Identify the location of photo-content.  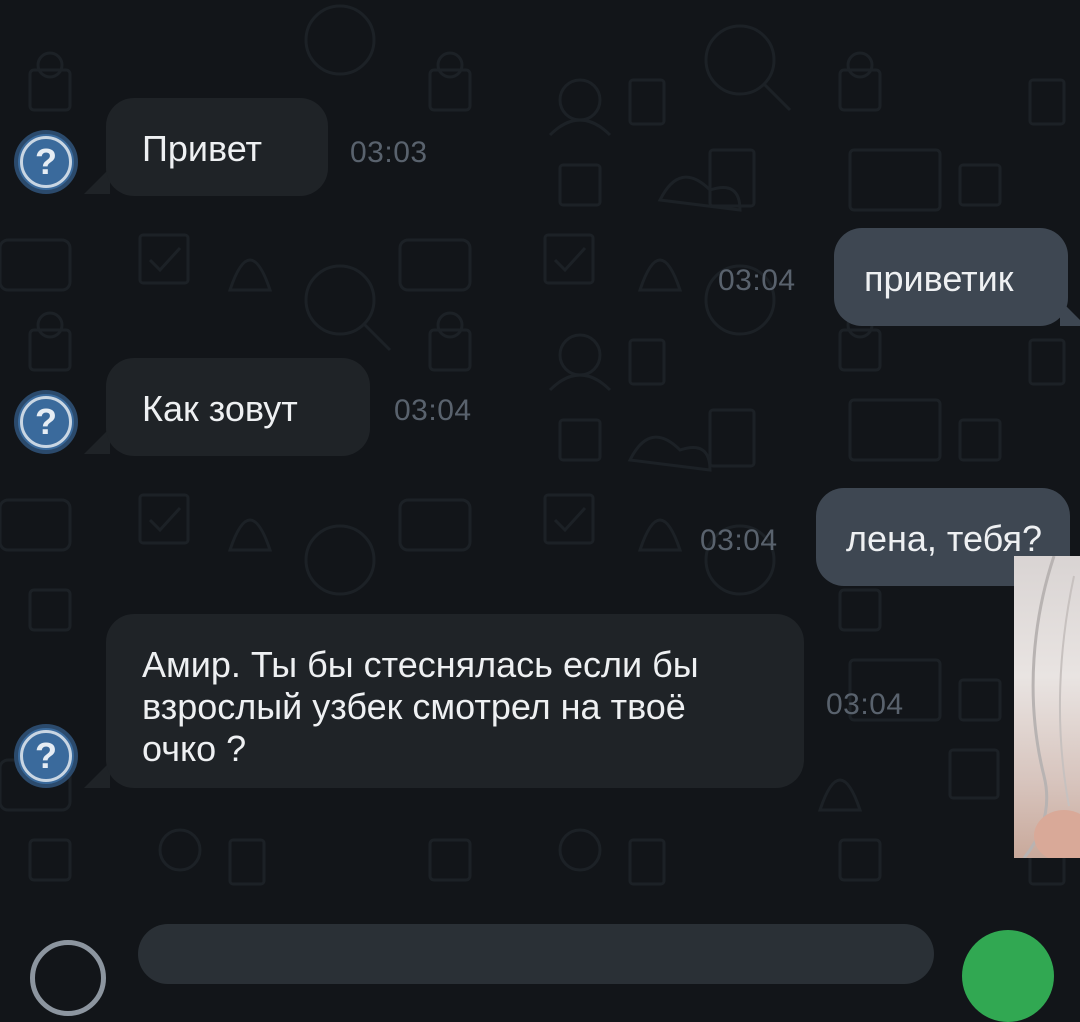
(1051, 707).